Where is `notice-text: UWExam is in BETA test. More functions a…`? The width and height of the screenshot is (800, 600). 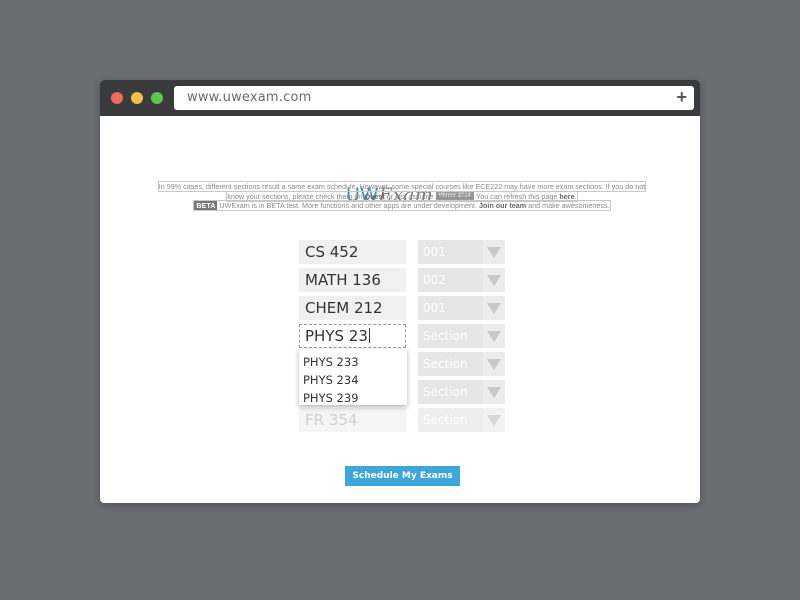 notice-text: UWExam is in BETA test. More functions a… is located at coordinates (348, 205).